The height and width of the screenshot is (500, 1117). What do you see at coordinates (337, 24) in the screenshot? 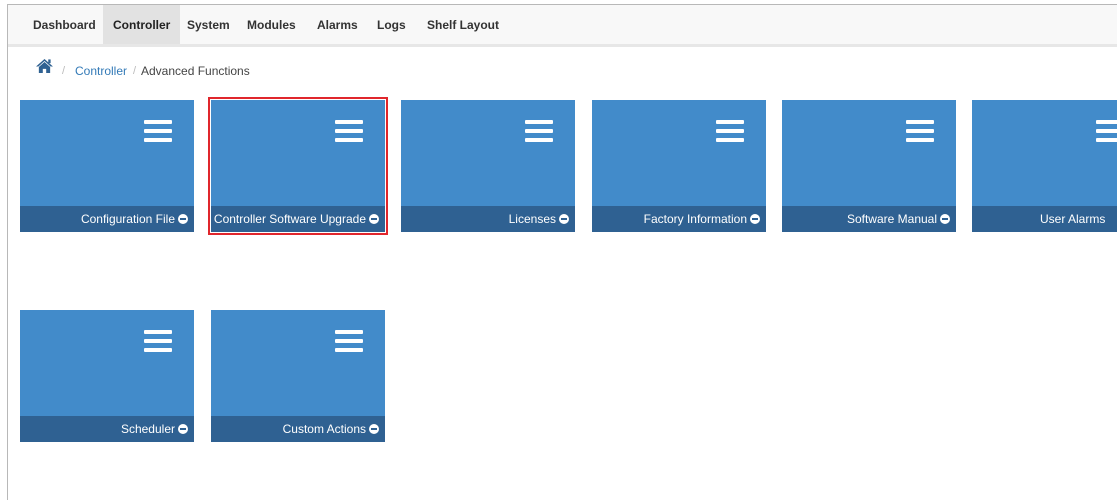
I see `nav-item-alarms: Alarms` at bounding box center [337, 24].